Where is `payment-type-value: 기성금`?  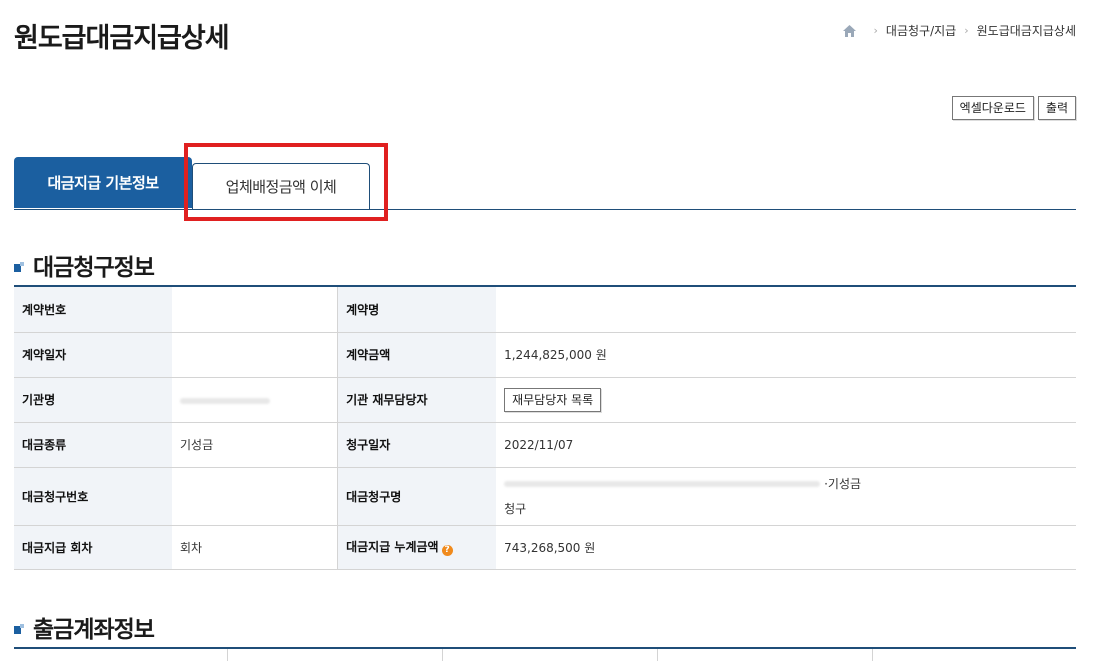
payment-type-value: 기성금 is located at coordinates (255, 445).